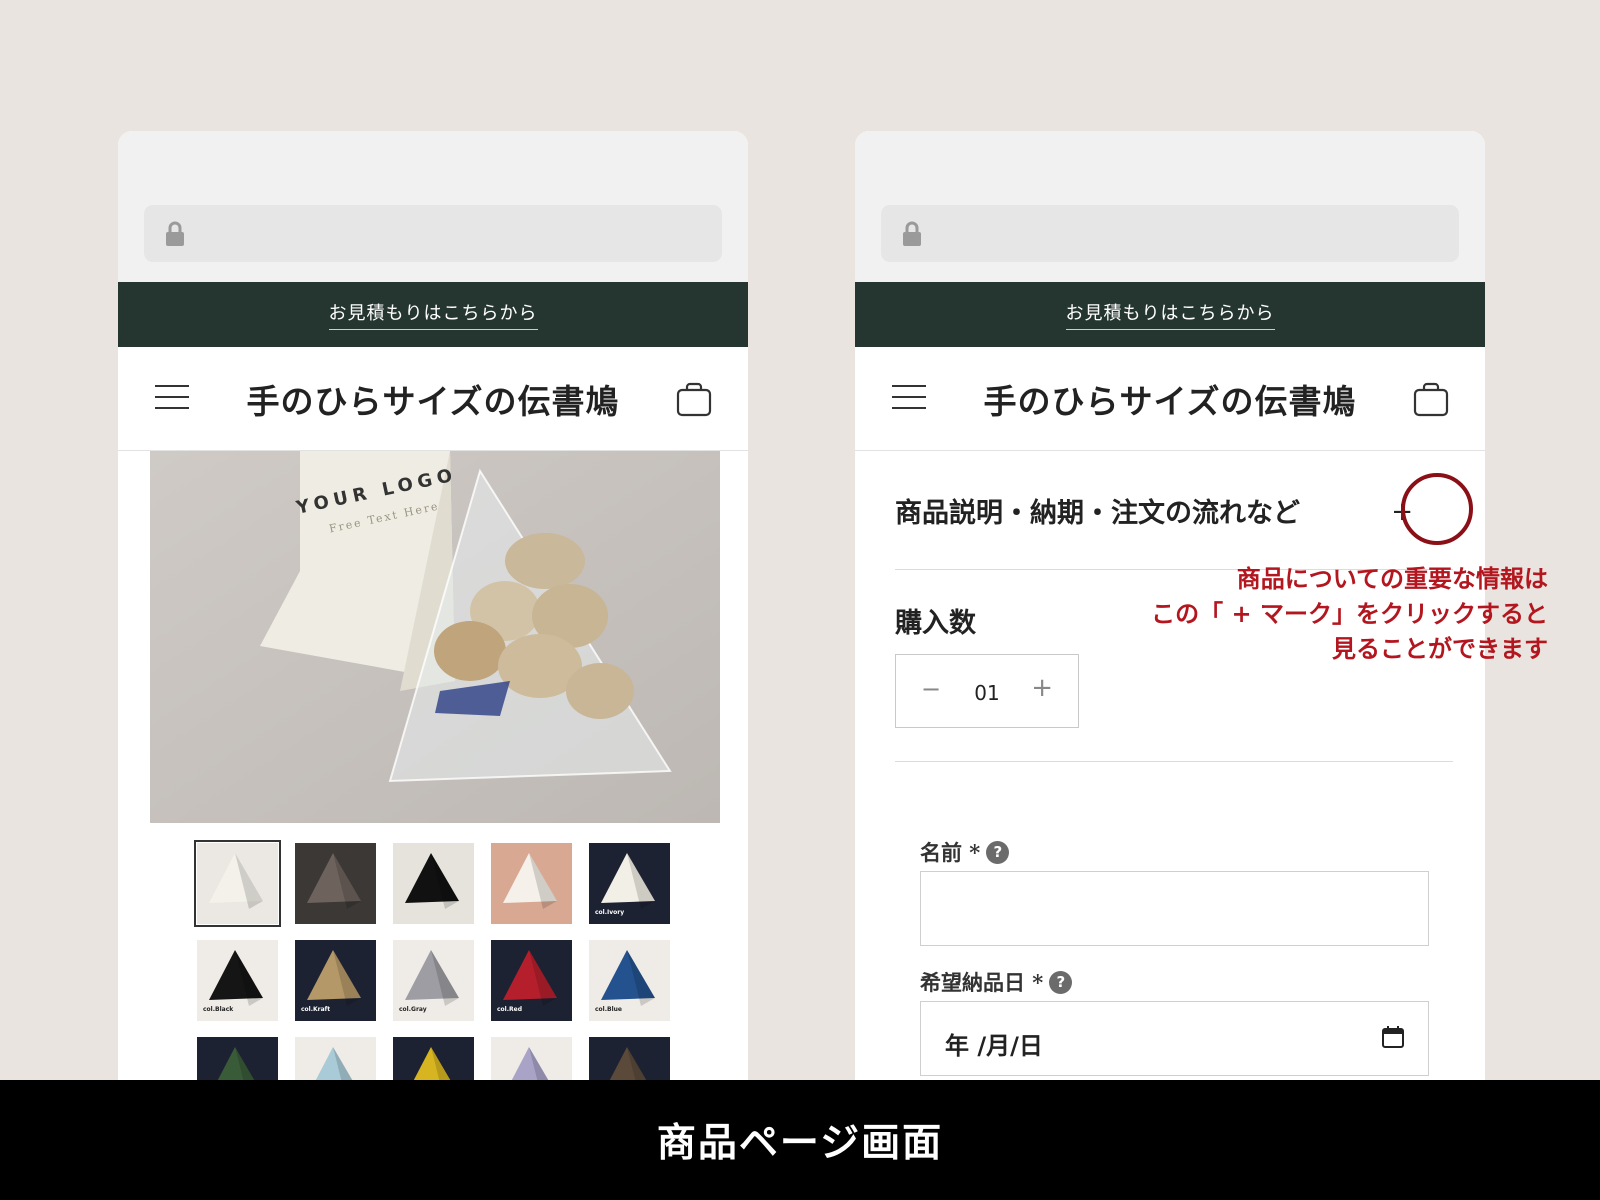 Image resolution: width=1600 pixels, height=1200 pixels. What do you see at coordinates (608, 1009) in the screenshot?
I see `thumbnail-label: col.Blue` at bounding box center [608, 1009].